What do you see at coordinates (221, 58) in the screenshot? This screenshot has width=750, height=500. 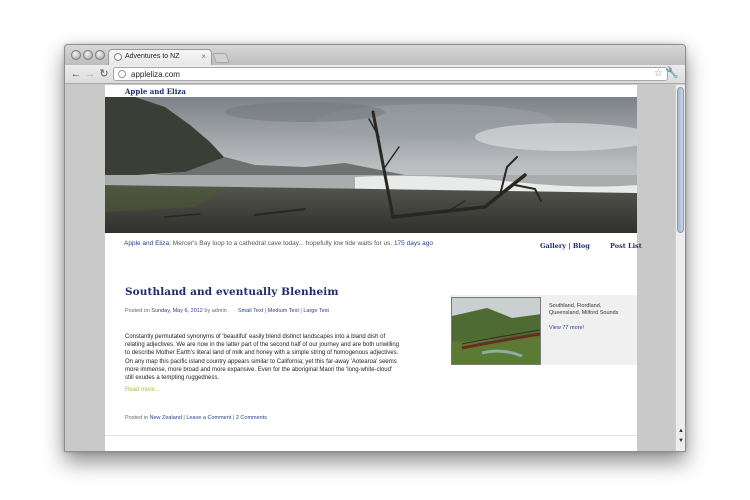 I see `new-tab-button` at bounding box center [221, 58].